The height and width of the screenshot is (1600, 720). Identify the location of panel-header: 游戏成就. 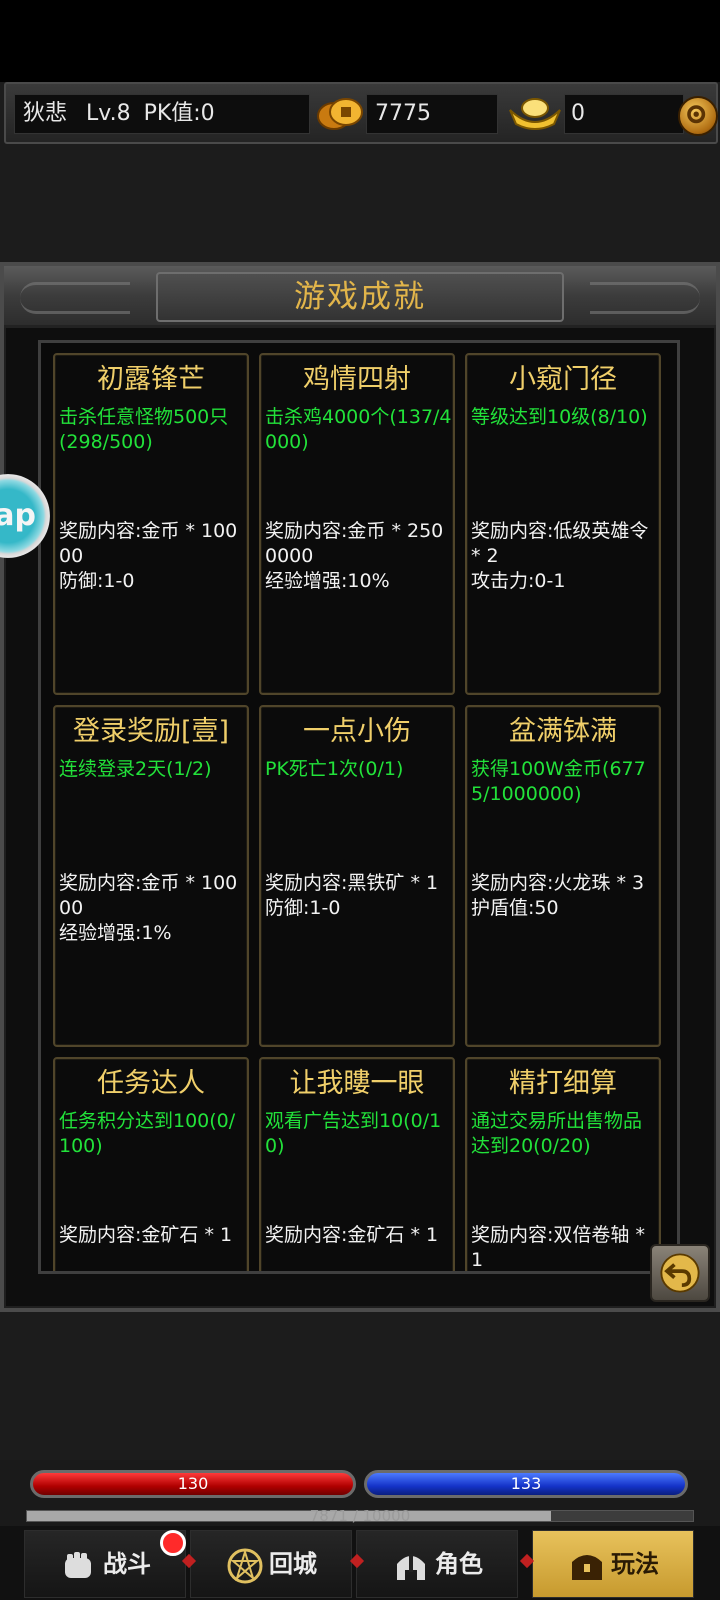
(360, 297).